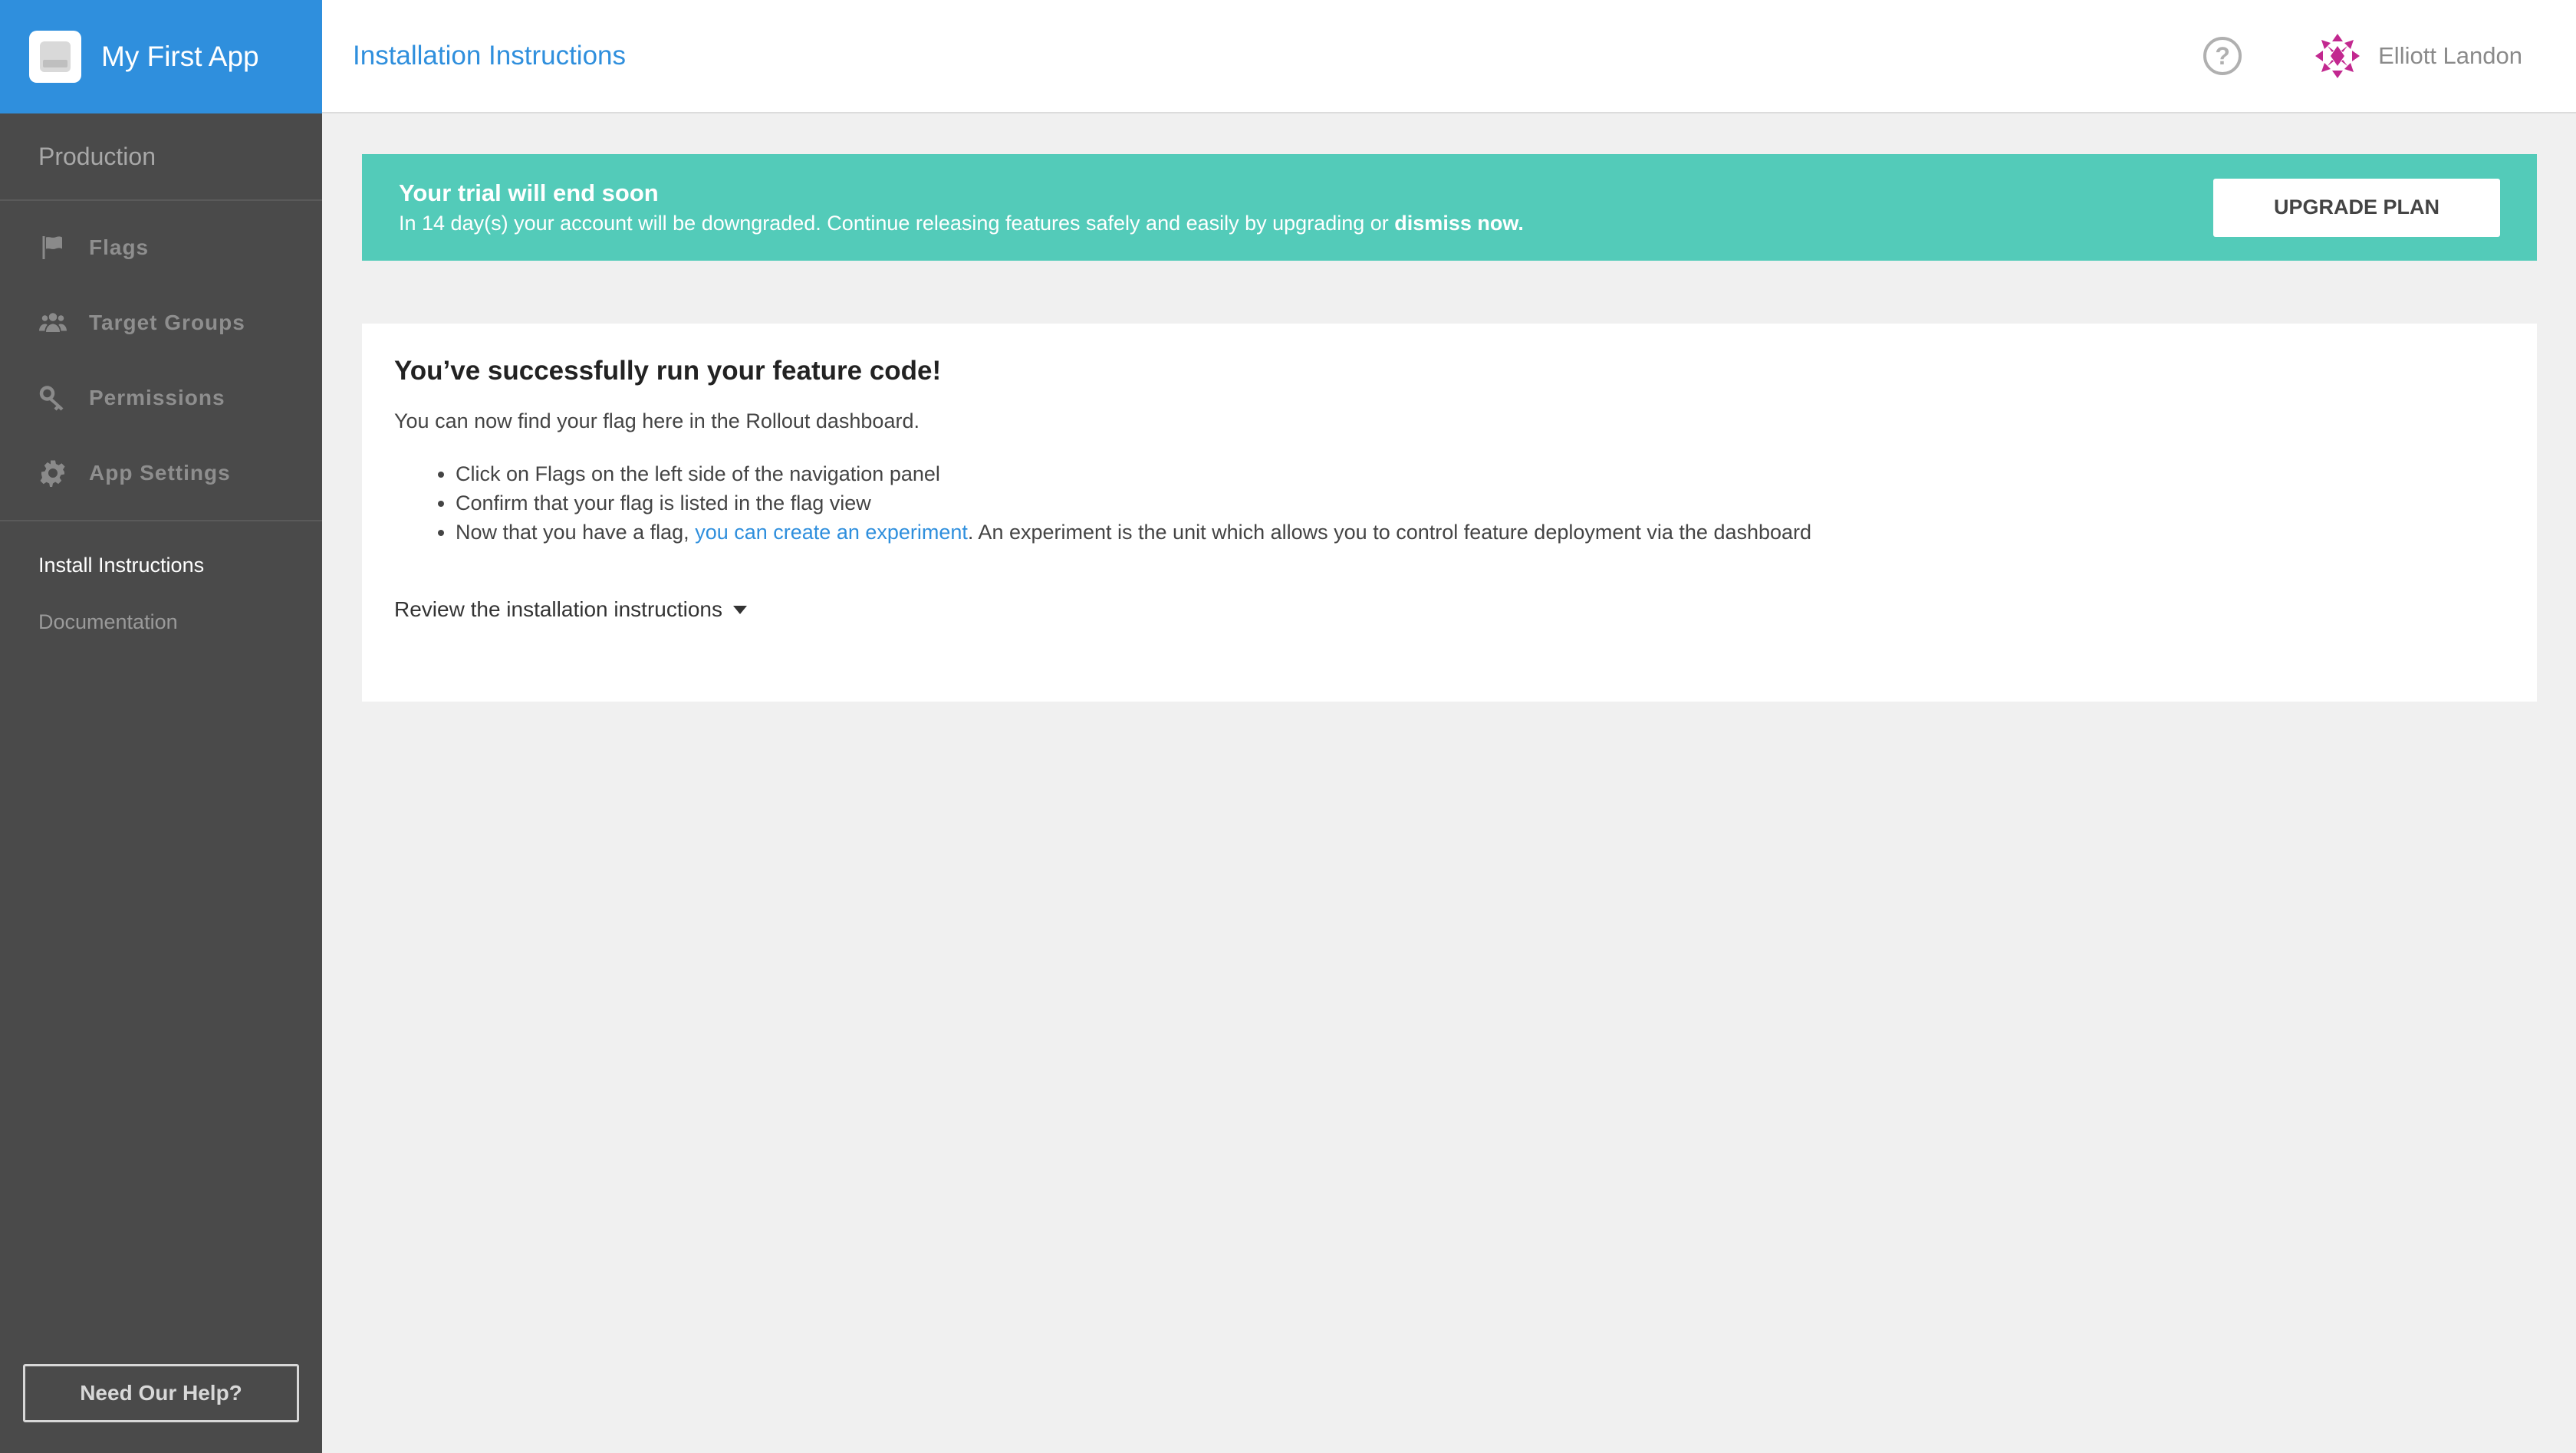  I want to click on upgrade-plan-button: UPGRADE PLAN, so click(2356, 207).